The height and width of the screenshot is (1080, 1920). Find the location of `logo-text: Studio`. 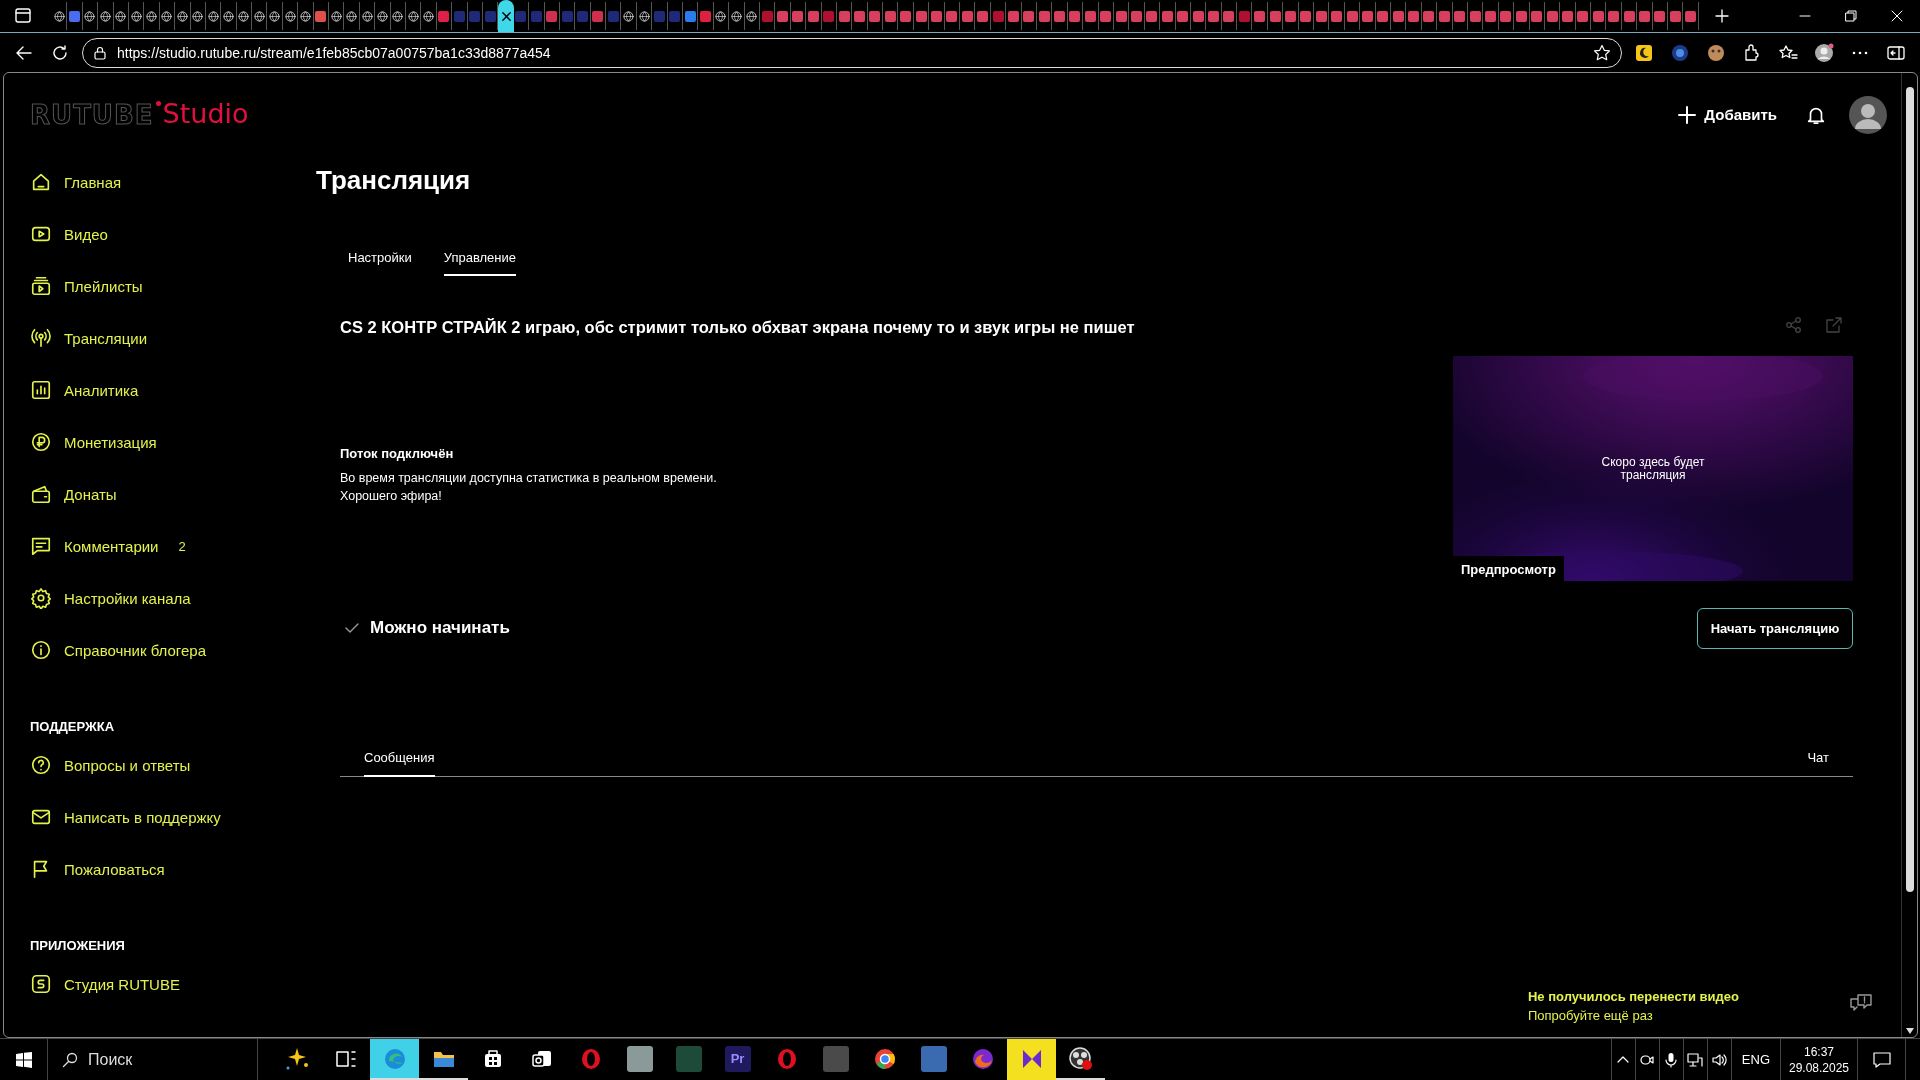

logo-text: Studio is located at coordinates (205, 113).